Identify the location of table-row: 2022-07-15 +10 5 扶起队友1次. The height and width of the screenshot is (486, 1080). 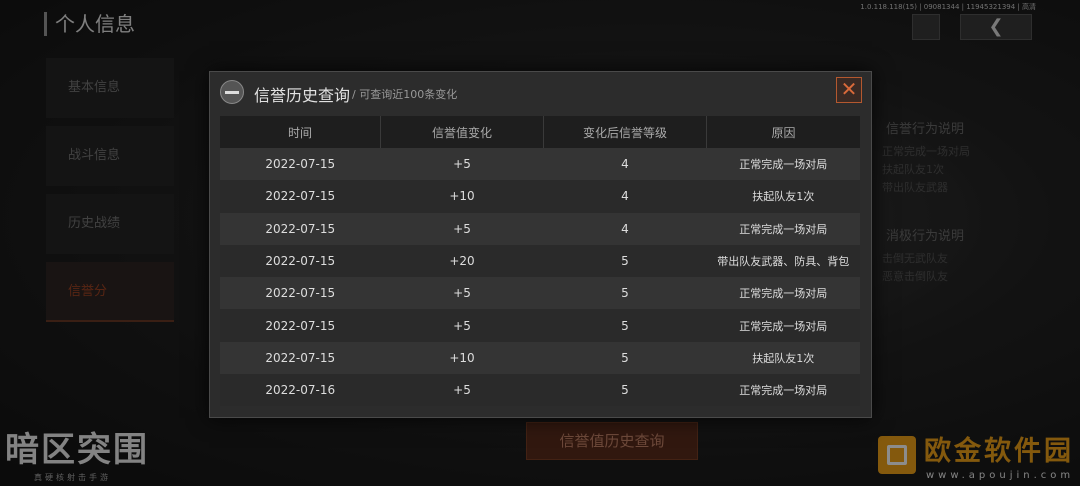
(540, 358).